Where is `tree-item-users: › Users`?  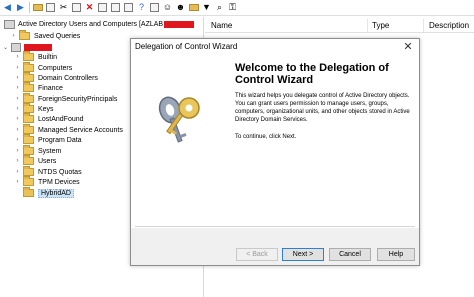
tree-item-users: › Users is located at coordinates (35, 160).